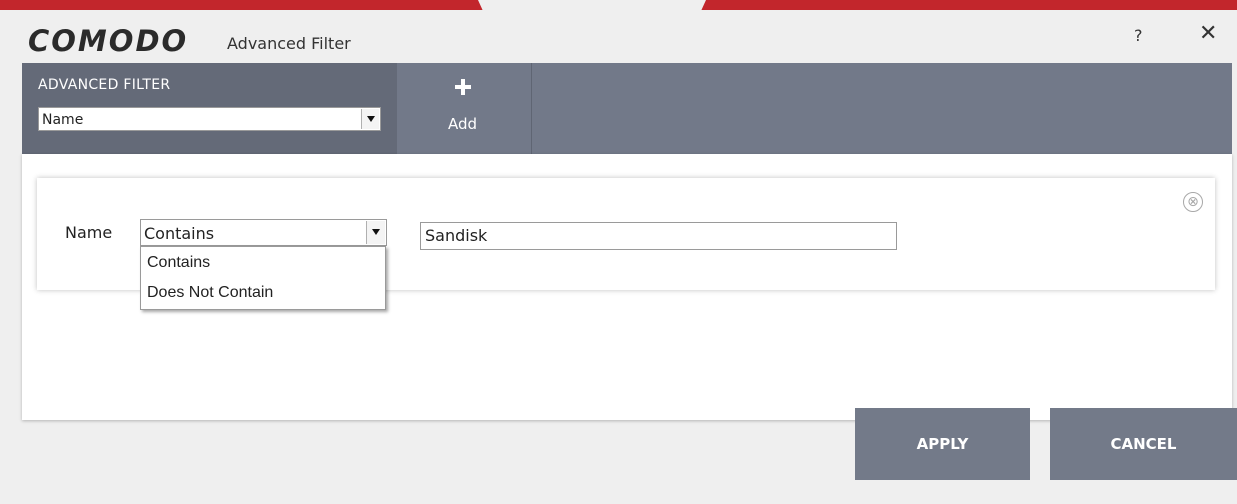 The height and width of the screenshot is (504, 1237). I want to click on help-button: ?, so click(1138, 35).